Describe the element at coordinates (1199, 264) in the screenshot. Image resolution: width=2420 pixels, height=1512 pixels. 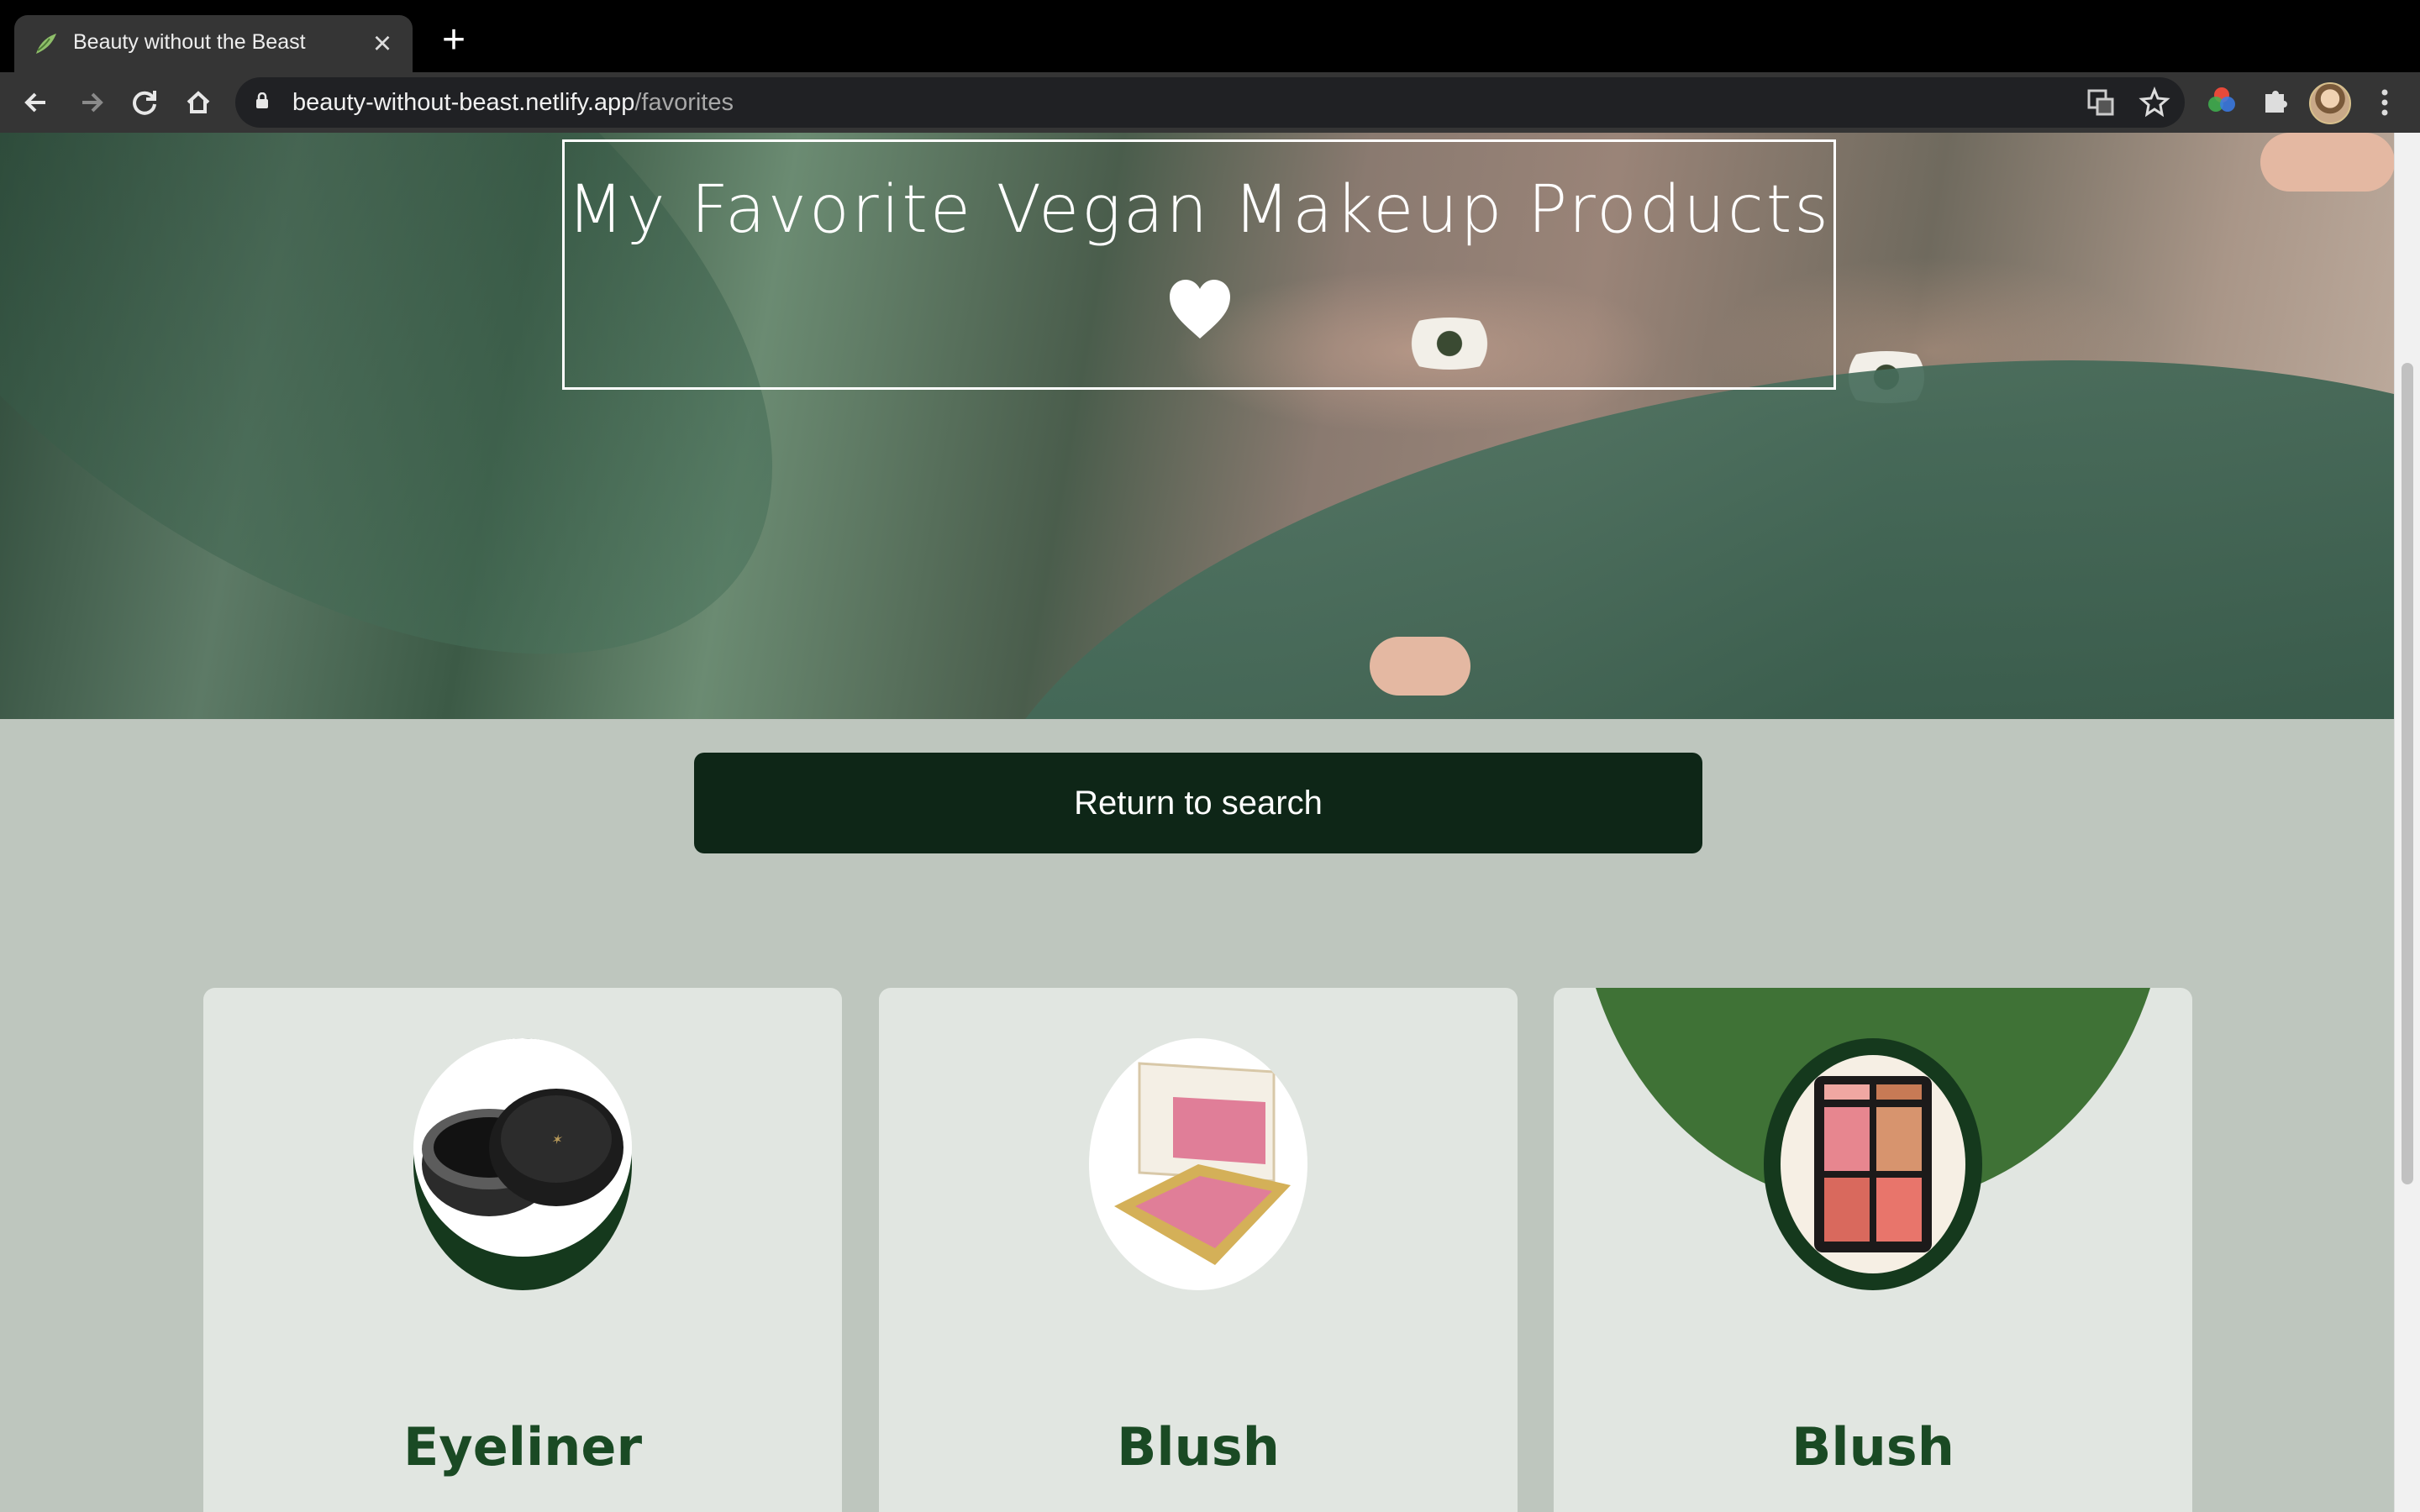
I see `page-title-box: My Favorite Vegan Makeup Products` at that location.